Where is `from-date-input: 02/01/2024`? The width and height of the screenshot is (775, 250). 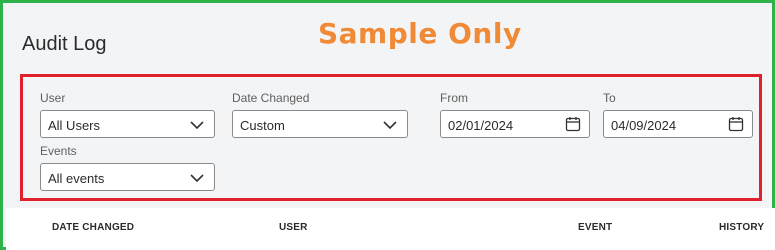 from-date-input: 02/01/2024 is located at coordinates (515, 124).